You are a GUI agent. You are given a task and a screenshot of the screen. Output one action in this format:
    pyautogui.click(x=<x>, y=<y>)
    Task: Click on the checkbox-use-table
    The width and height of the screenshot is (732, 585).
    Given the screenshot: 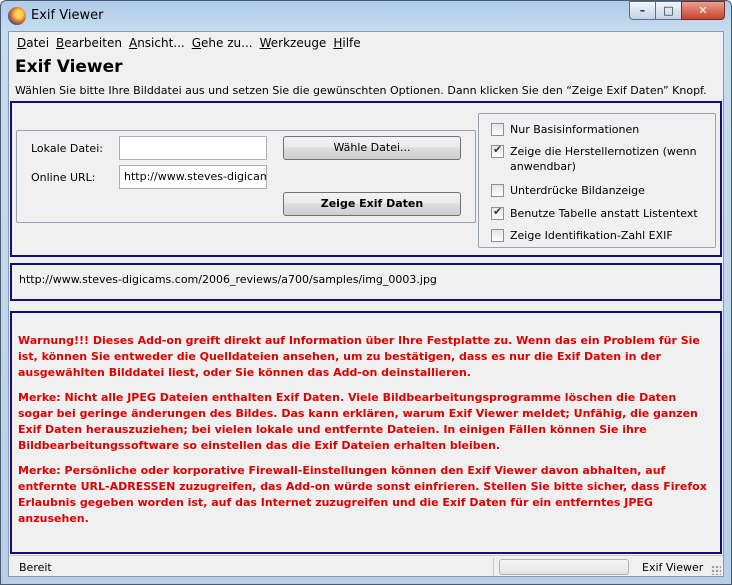 What is the action you would take?
    pyautogui.click(x=497, y=212)
    